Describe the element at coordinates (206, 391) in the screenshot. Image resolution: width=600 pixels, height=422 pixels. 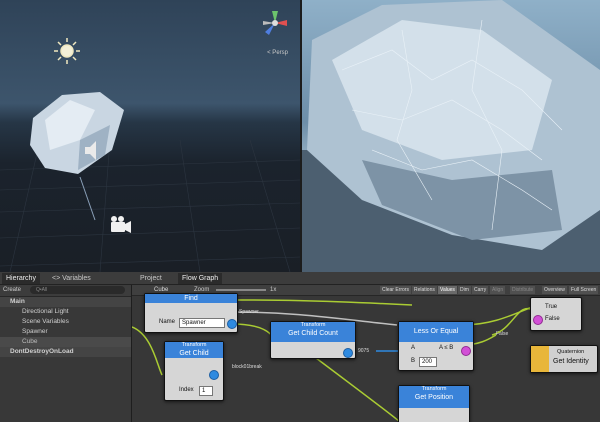
I see `get-child-index-input: 1` at that location.